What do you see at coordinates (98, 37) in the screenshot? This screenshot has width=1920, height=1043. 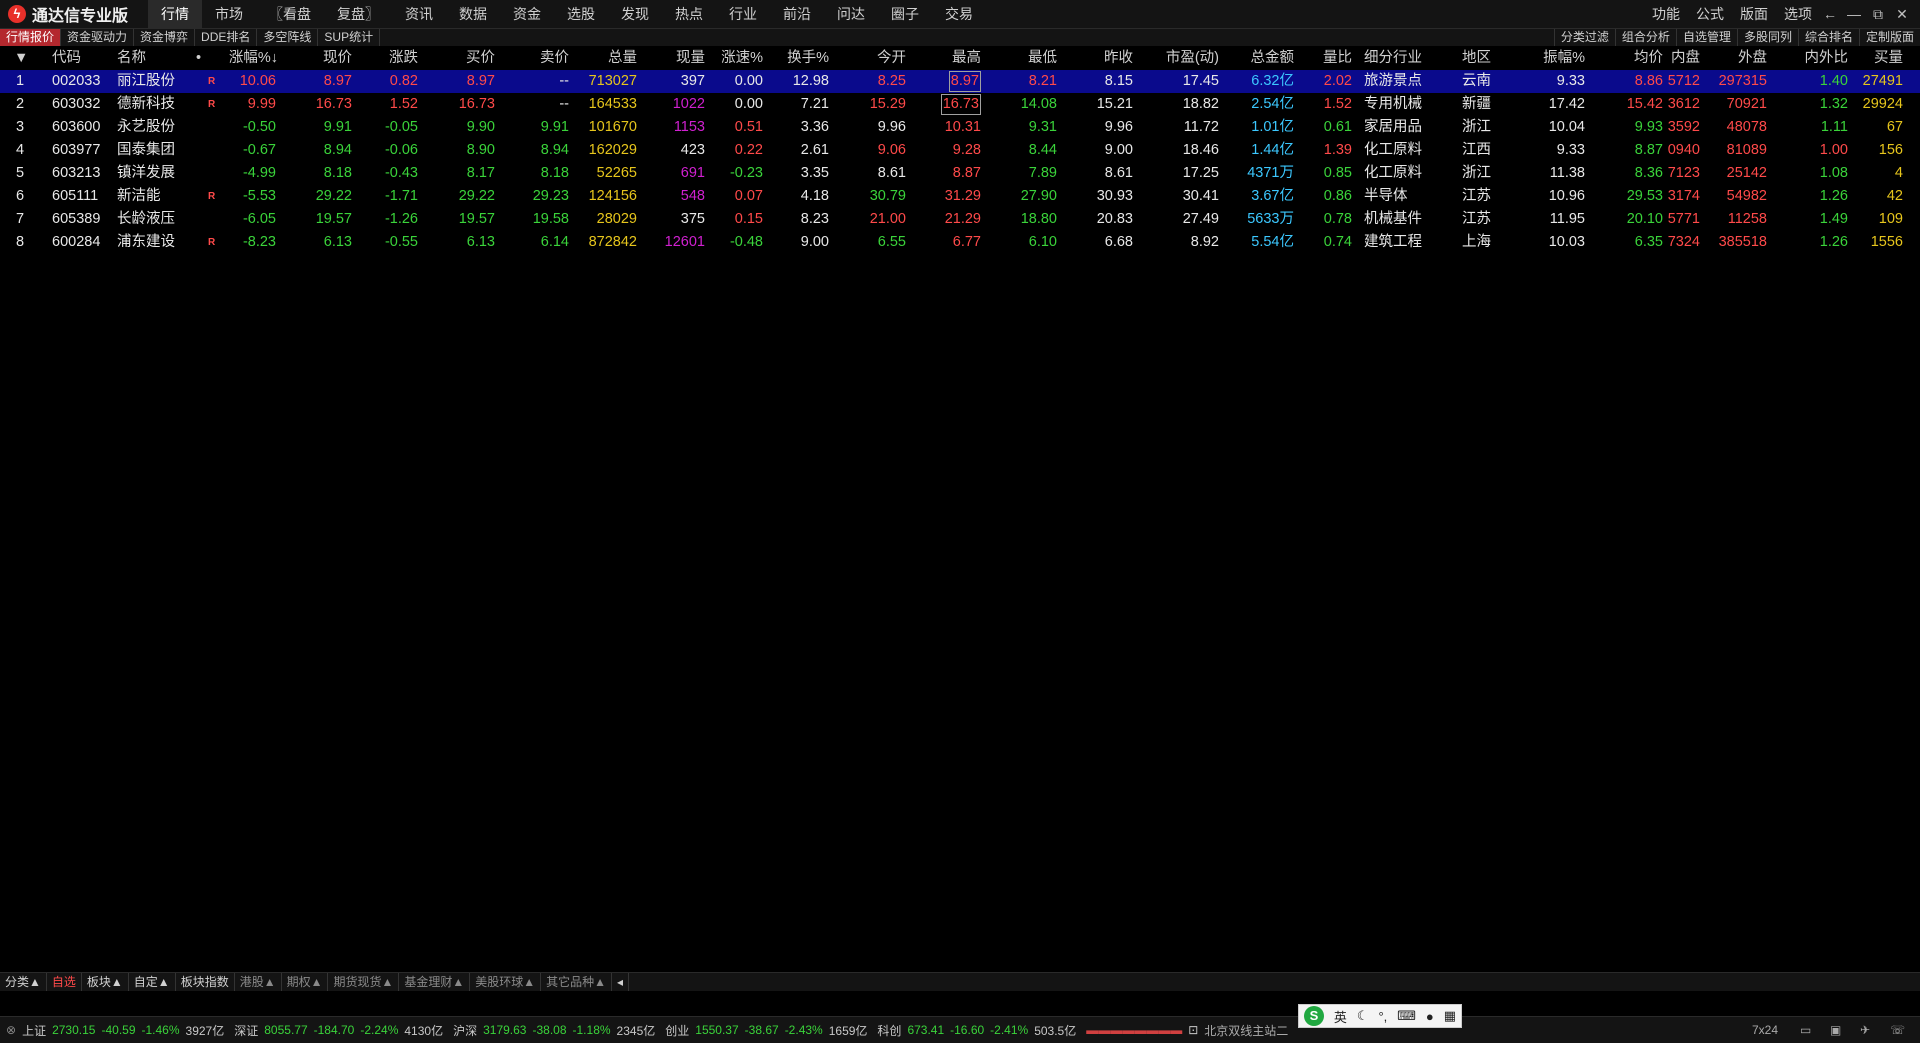 I see `subtab-left-1: 资金驱动力` at bounding box center [98, 37].